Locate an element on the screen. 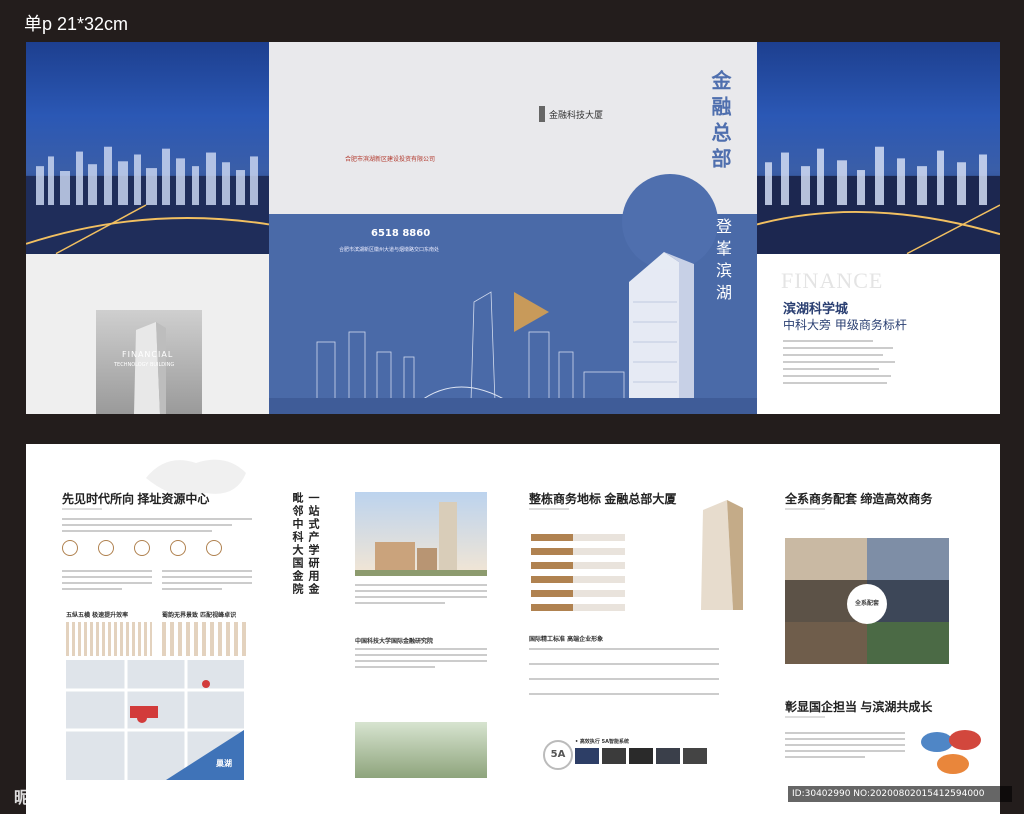  amenity-center-label: 全系配套 is located at coordinates (867, 604).